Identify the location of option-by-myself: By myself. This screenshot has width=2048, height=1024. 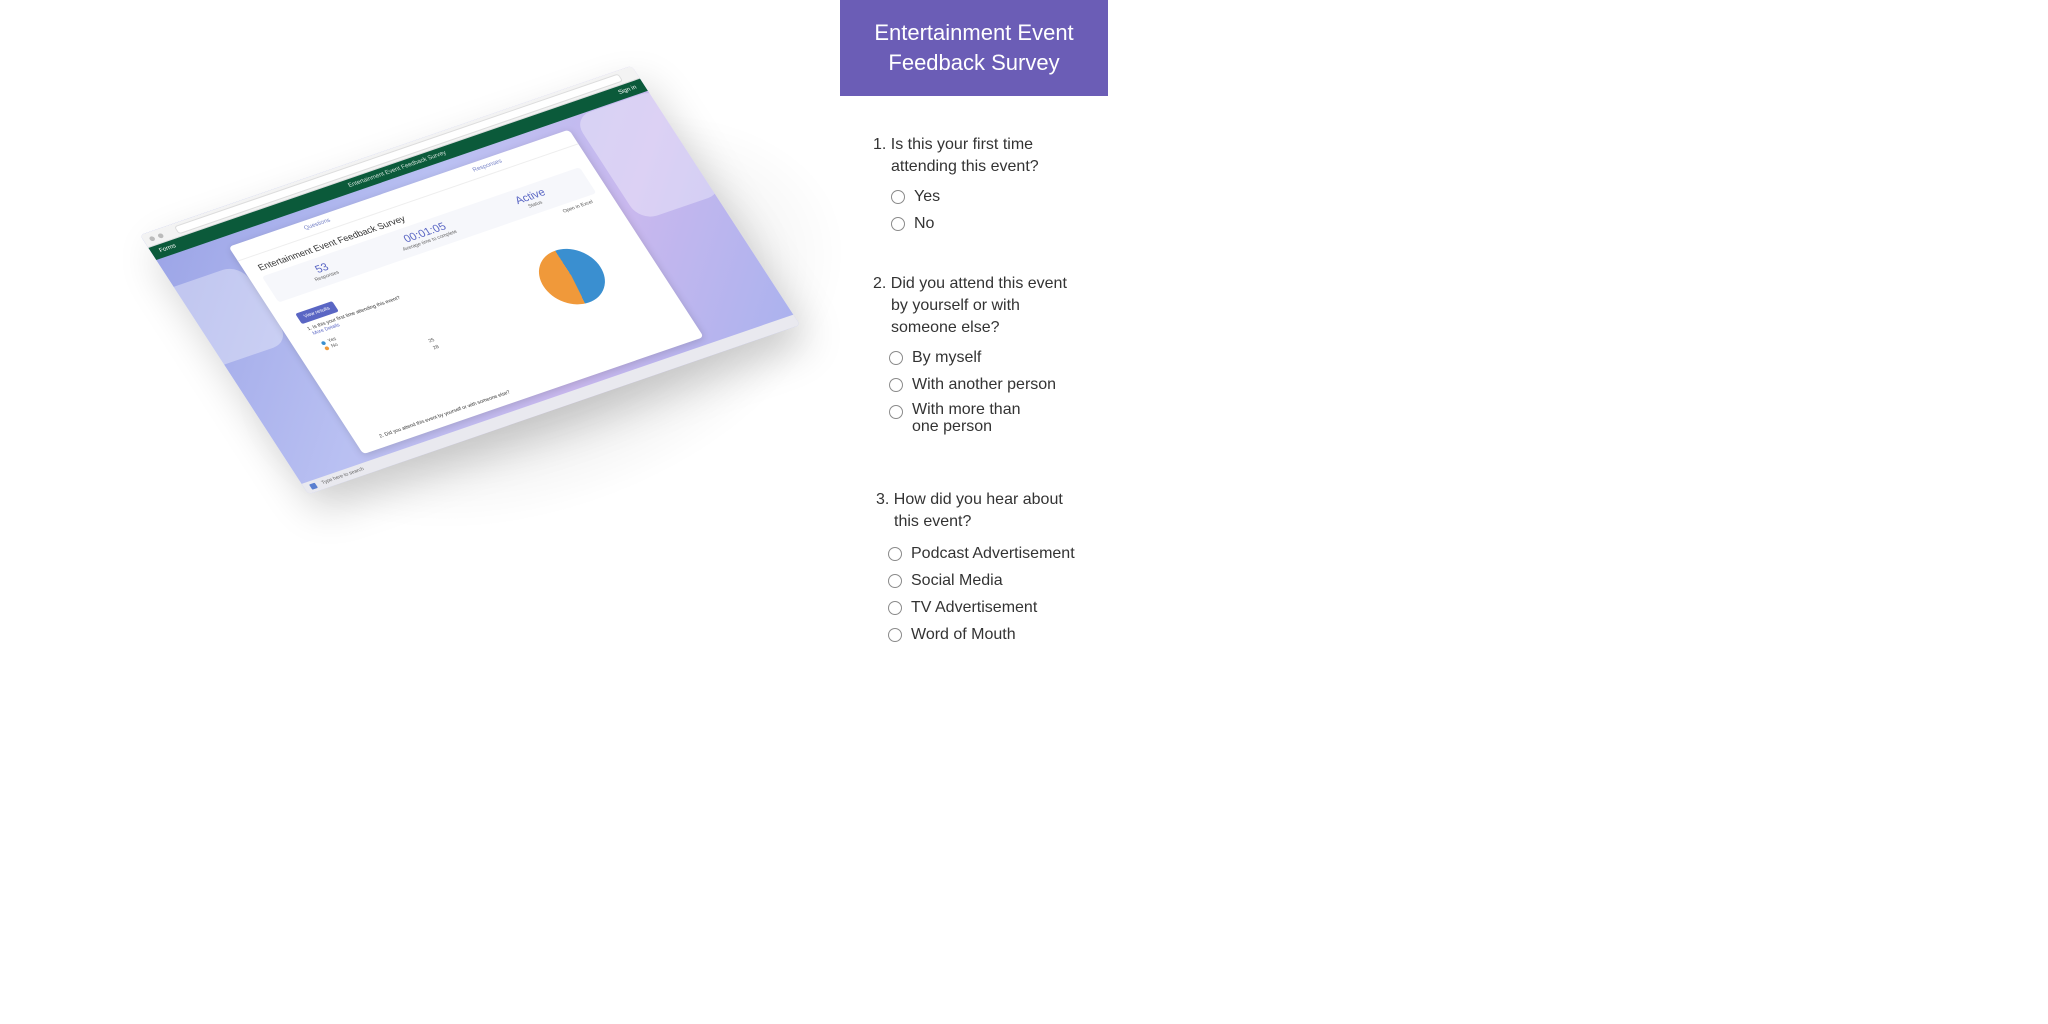
(978, 360).